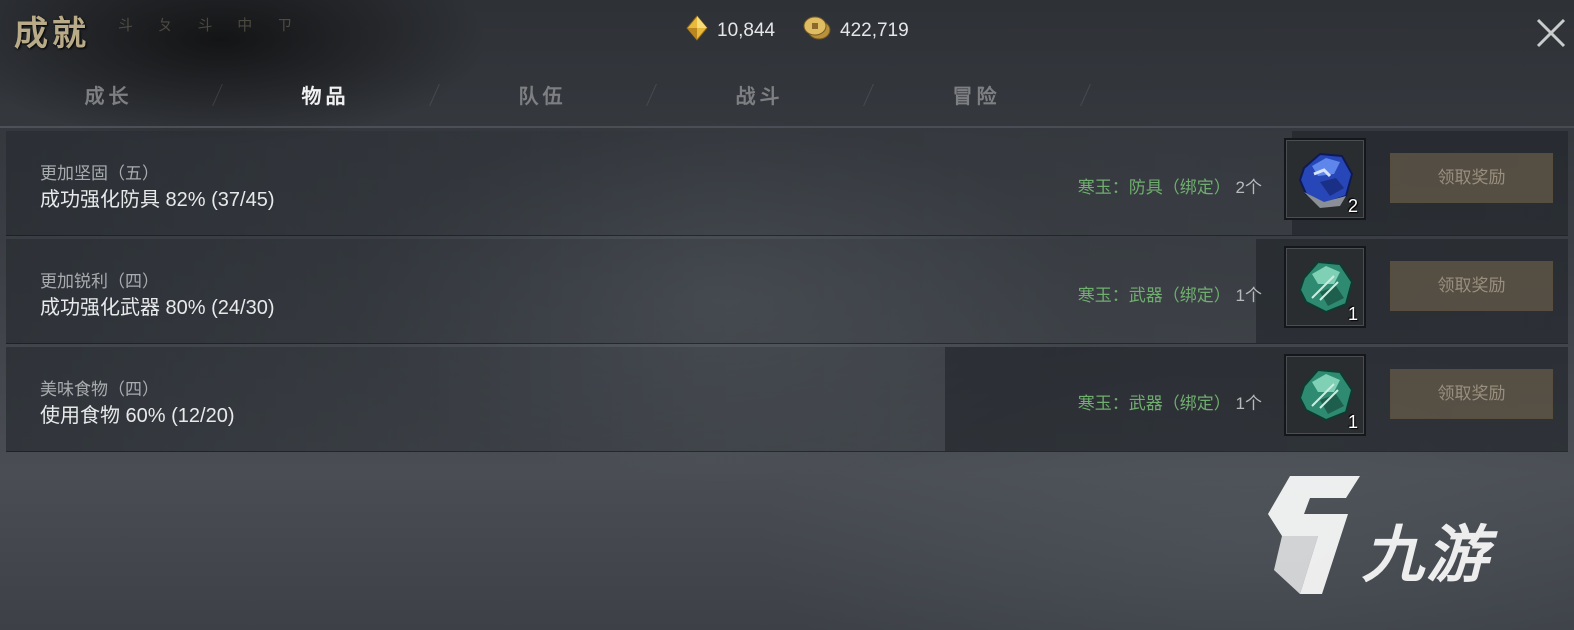  Describe the element at coordinates (1426, 554) in the screenshot. I see `watermark-text: 九游` at that location.